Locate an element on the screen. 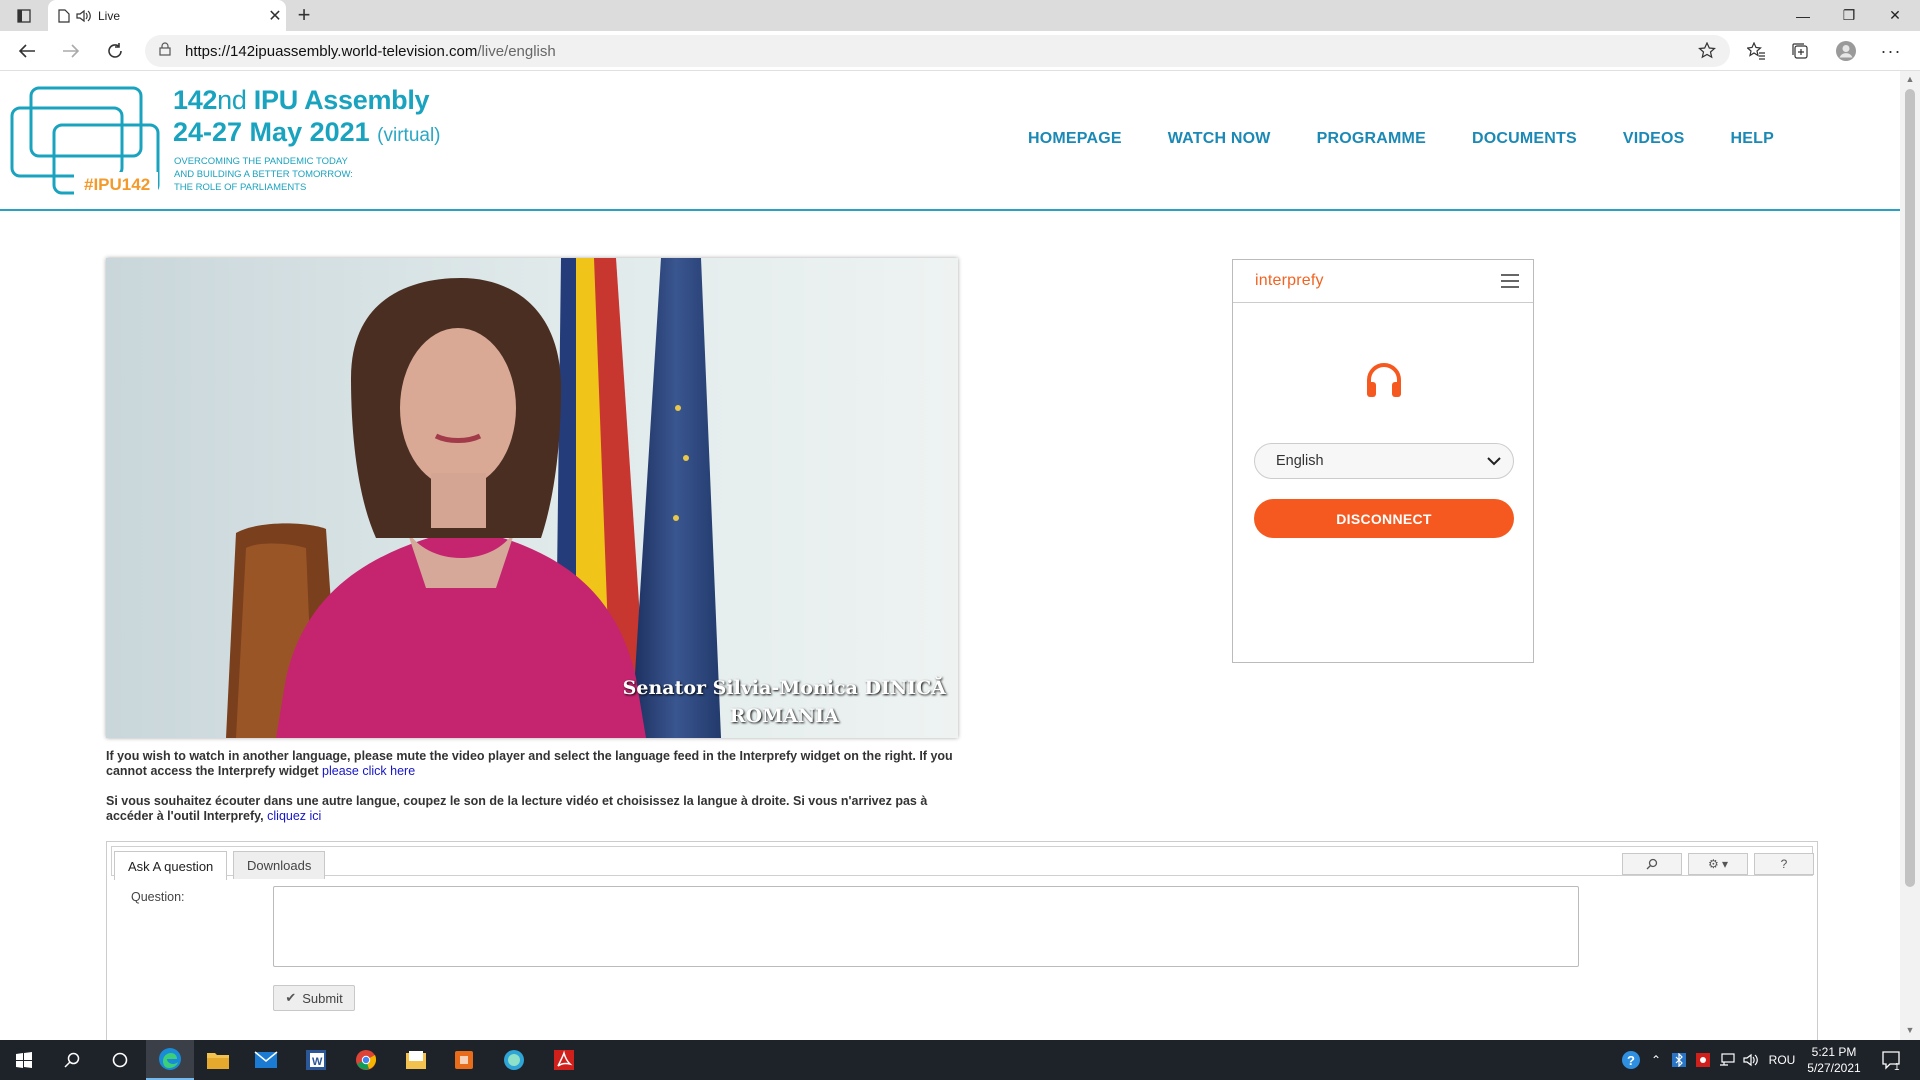 The width and height of the screenshot is (1920, 1080). help-button: ? is located at coordinates (1784, 864).